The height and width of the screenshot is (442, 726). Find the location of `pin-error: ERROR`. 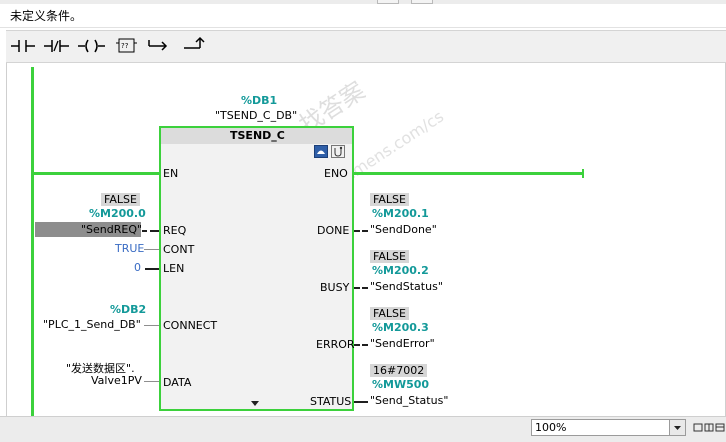

pin-error: ERROR is located at coordinates (335, 344).